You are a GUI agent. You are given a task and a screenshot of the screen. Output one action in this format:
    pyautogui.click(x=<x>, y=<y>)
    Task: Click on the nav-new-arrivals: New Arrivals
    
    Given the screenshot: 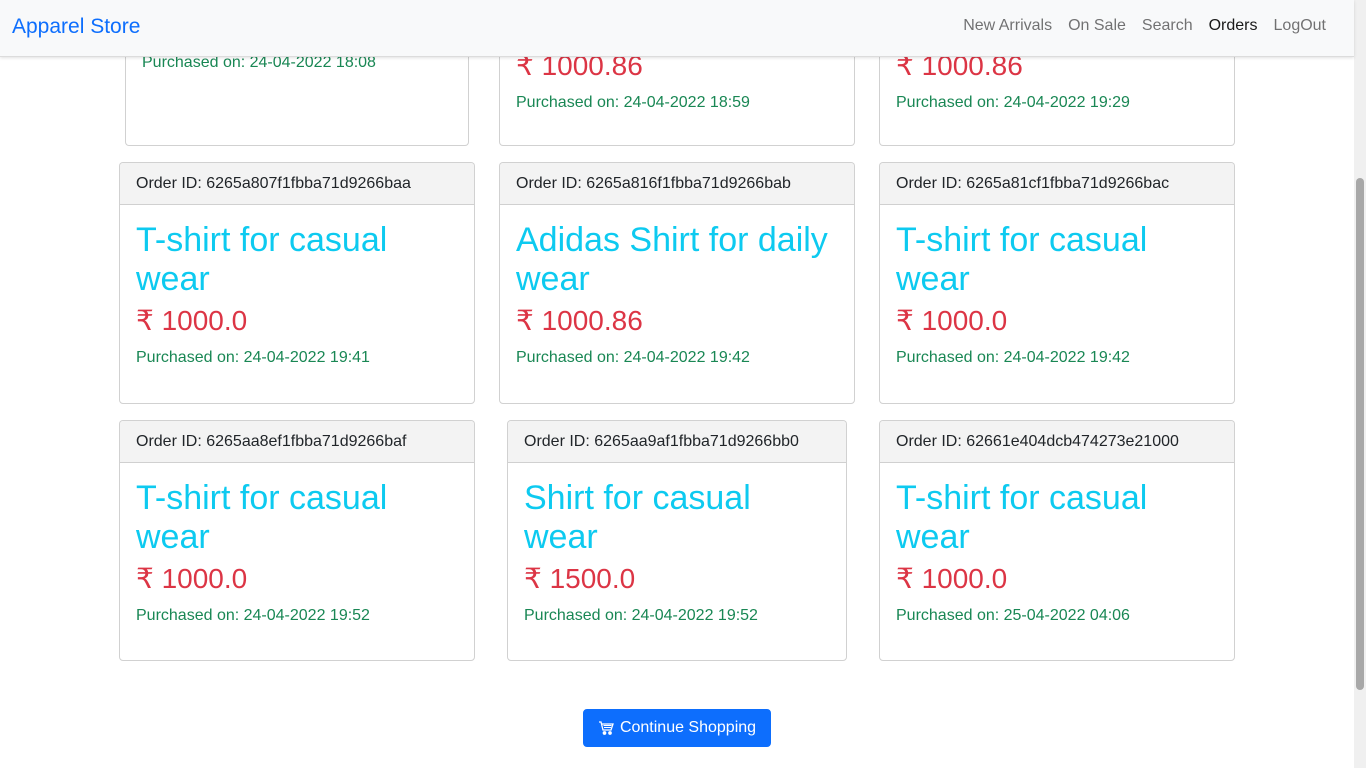 What is the action you would take?
    pyautogui.click(x=1007, y=26)
    